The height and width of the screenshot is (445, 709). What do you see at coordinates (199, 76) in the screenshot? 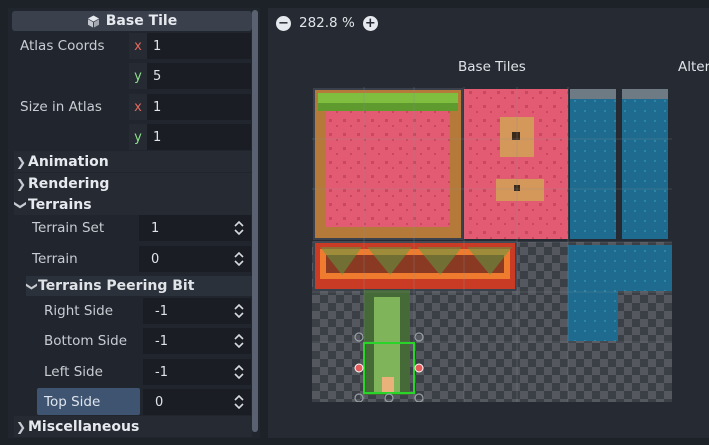
I see `atlas-coords-y-field: 5` at bounding box center [199, 76].